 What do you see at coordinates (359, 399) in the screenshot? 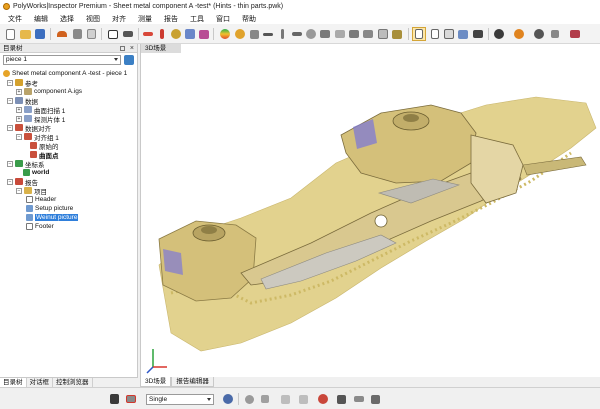
I see `measure-tool-icon` at bounding box center [359, 399].